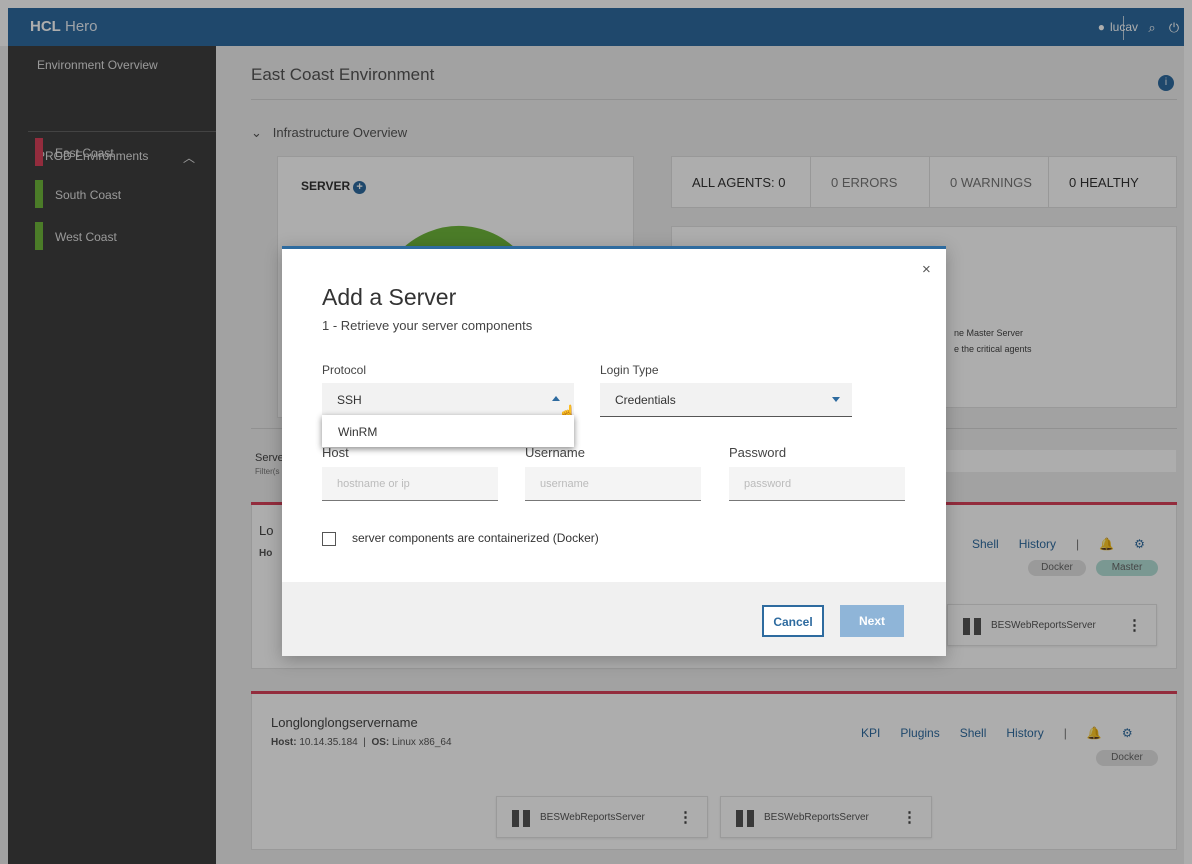 Image resolution: width=1192 pixels, height=864 pixels. What do you see at coordinates (449, 402) in the screenshot?
I see `protocol-select: SSH ☝` at bounding box center [449, 402].